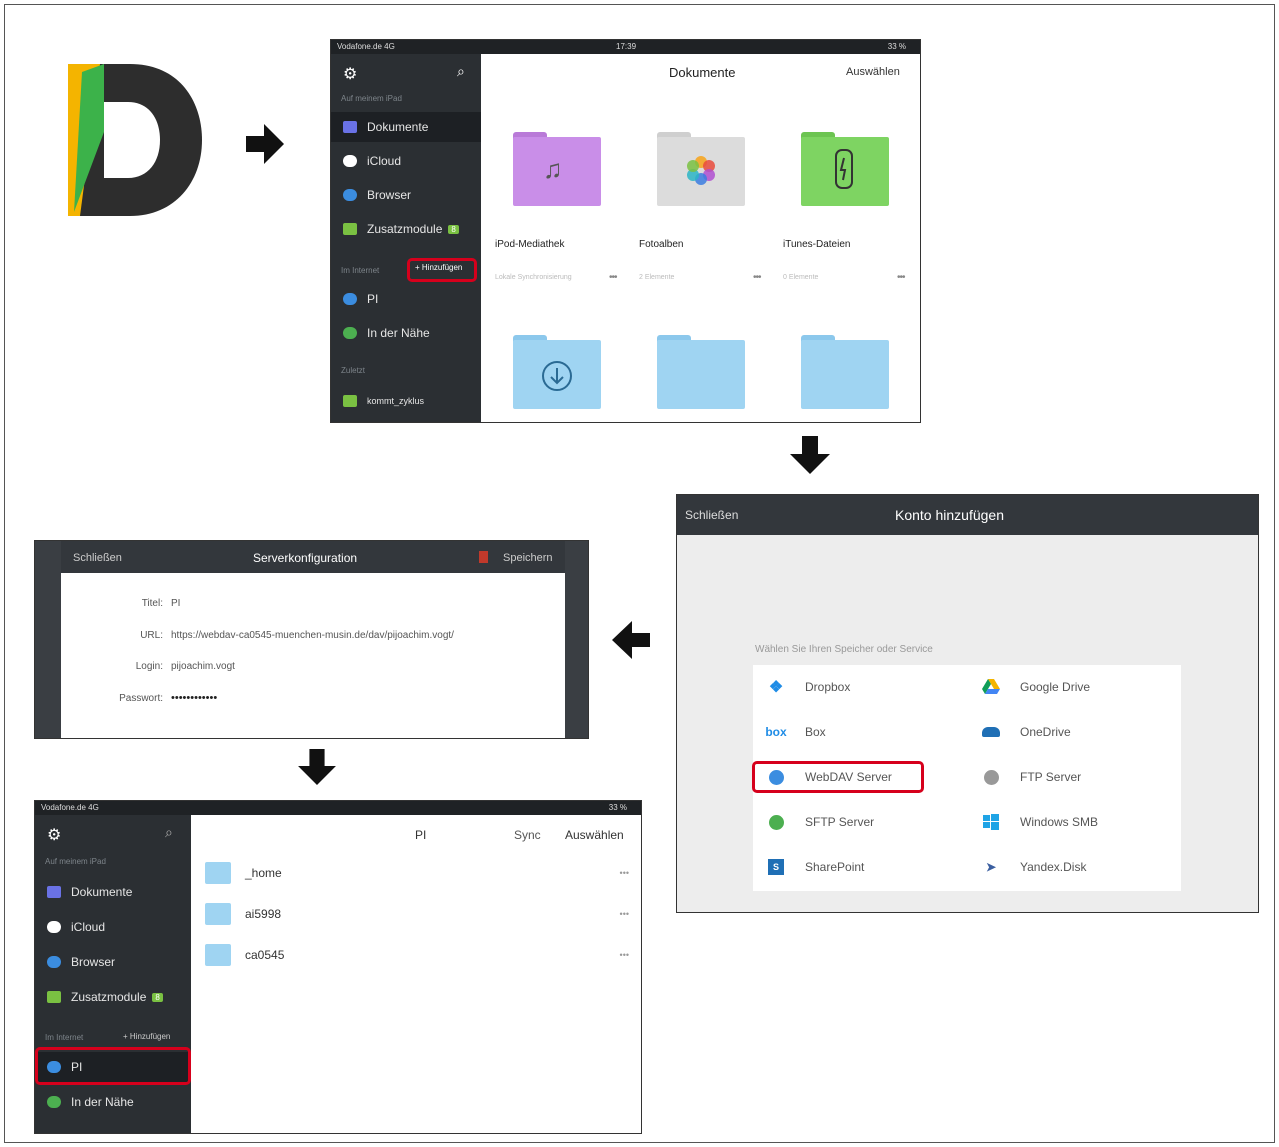  Describe the element at coordinates (1055, 687) in the screenshot. I see `service-label: Google Drive` at that location.